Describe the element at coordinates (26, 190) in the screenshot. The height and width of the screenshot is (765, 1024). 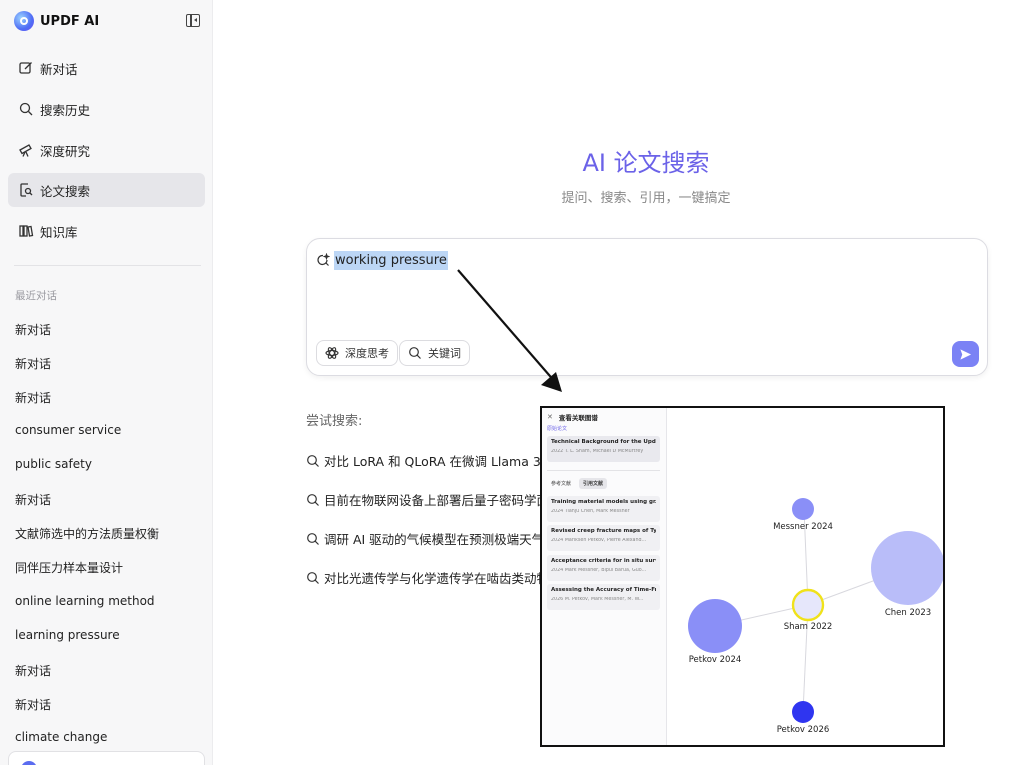
I see `paper-search-icon` at that location.